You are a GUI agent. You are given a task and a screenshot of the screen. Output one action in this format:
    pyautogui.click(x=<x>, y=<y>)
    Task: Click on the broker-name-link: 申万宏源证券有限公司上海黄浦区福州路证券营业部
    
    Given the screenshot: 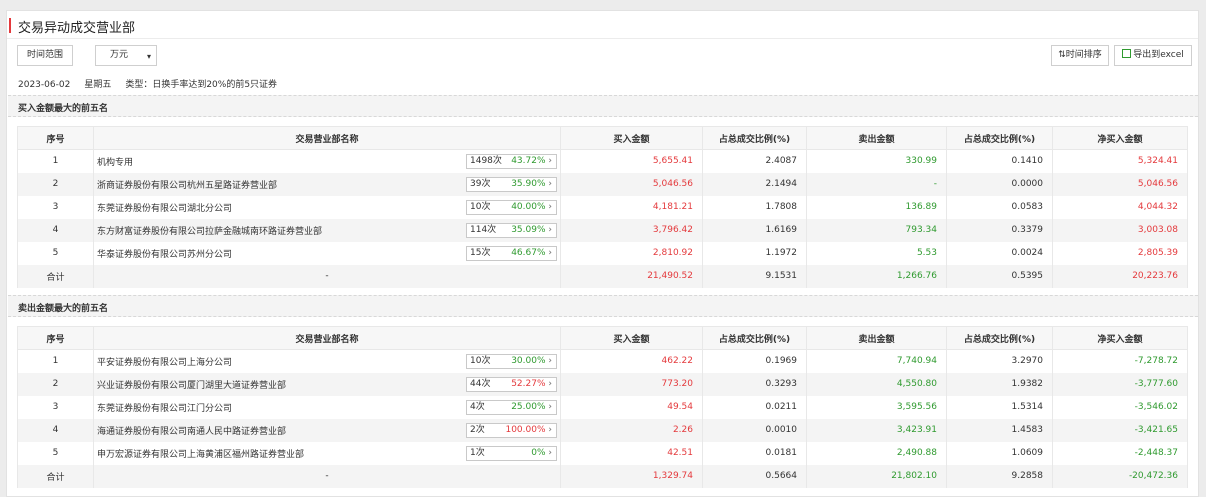 What is the action you would take?
    pyautogui.click(x=200, y=455)
    